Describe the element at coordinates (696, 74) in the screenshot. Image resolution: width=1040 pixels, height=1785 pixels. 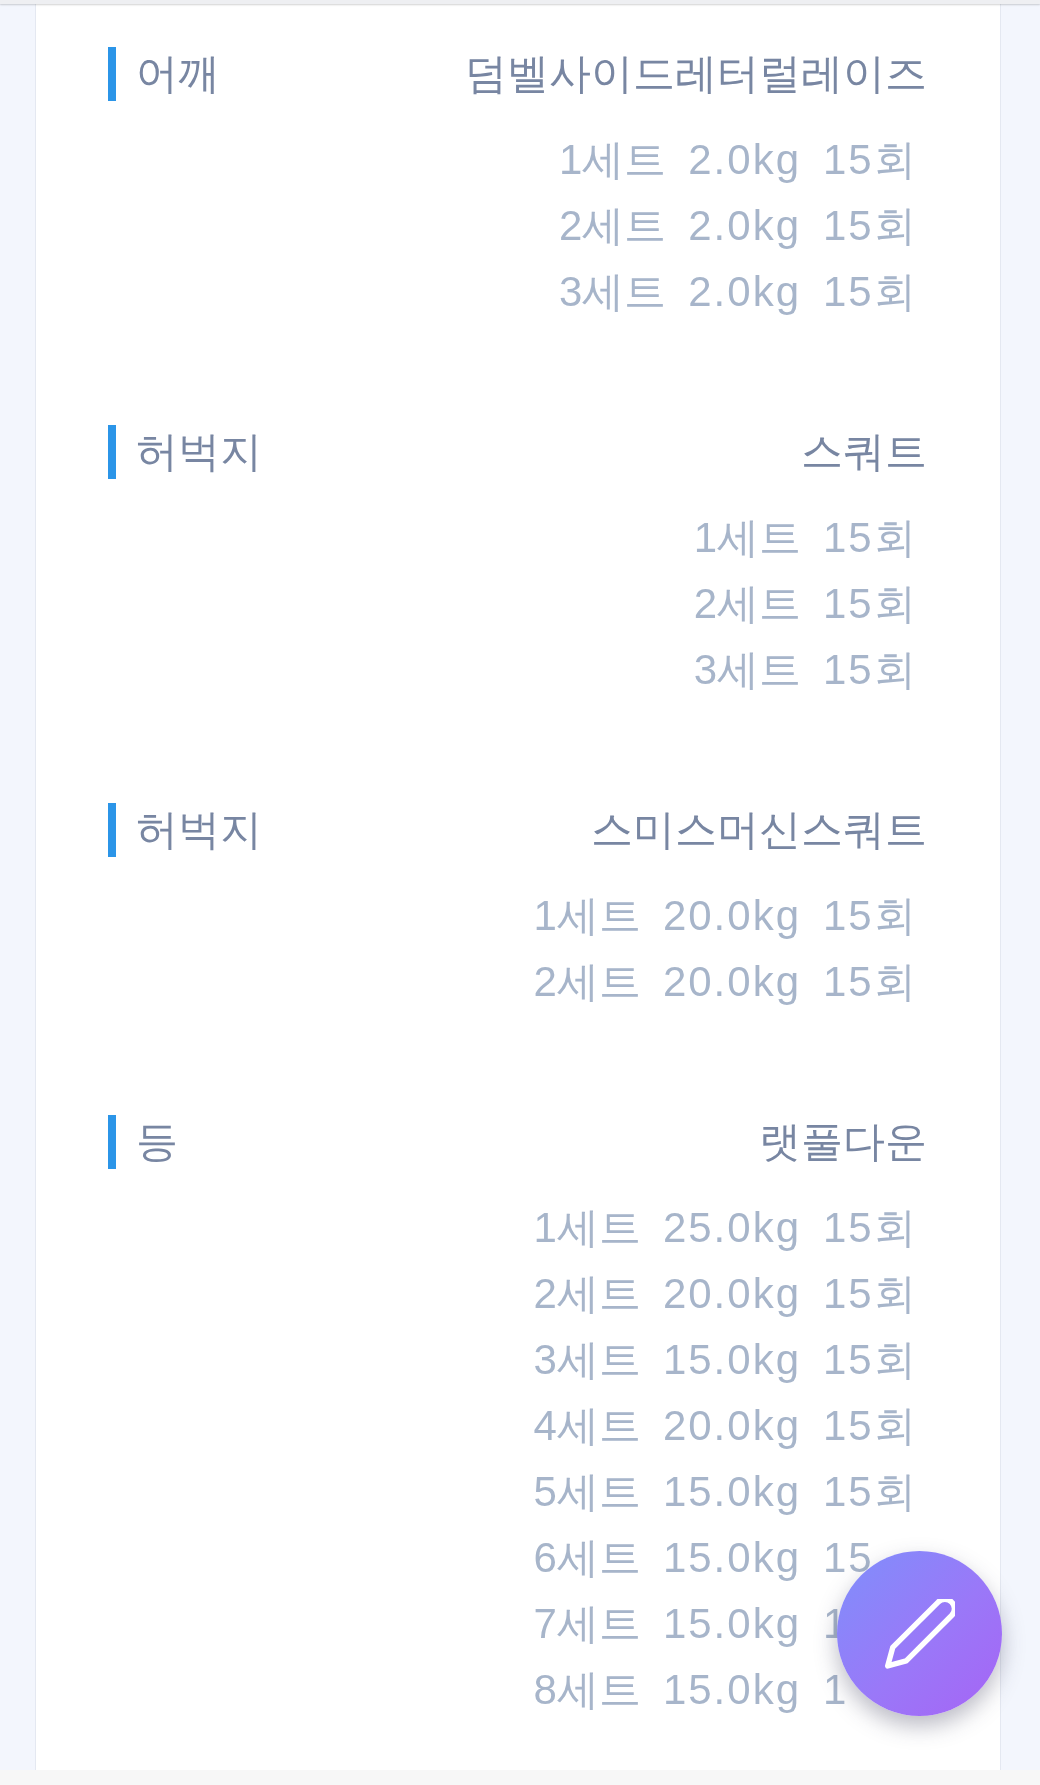
I see `exercise-name: 덤벨사이드레터럴레이즈` at that location.